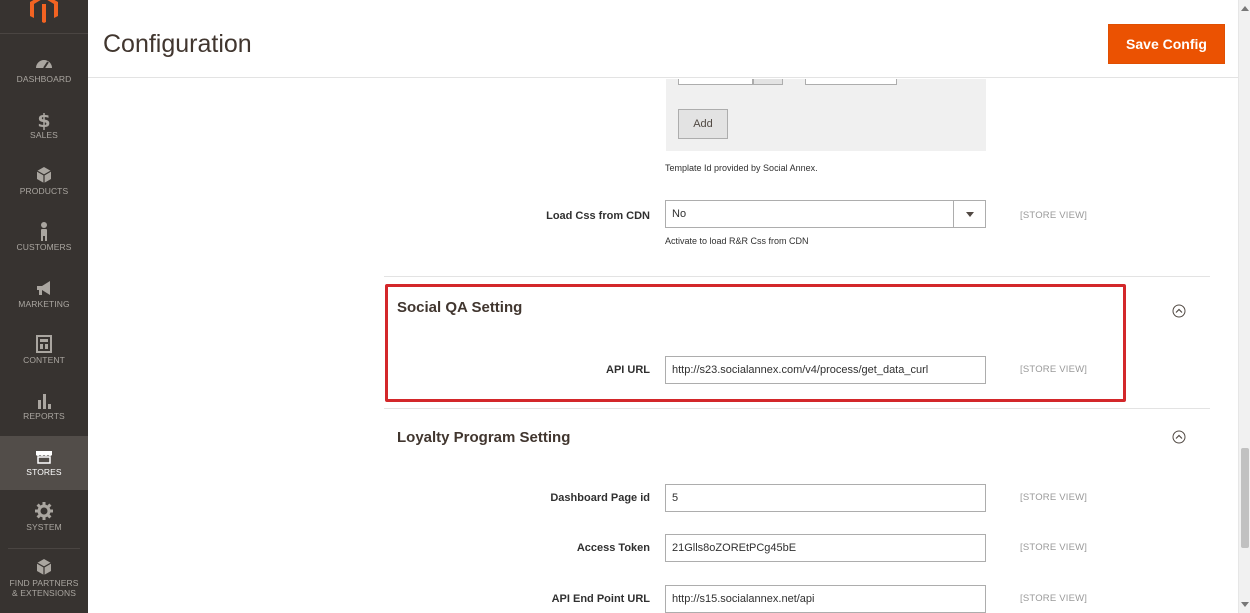  I want to click on bar-chart-icon, so click(44, 401).